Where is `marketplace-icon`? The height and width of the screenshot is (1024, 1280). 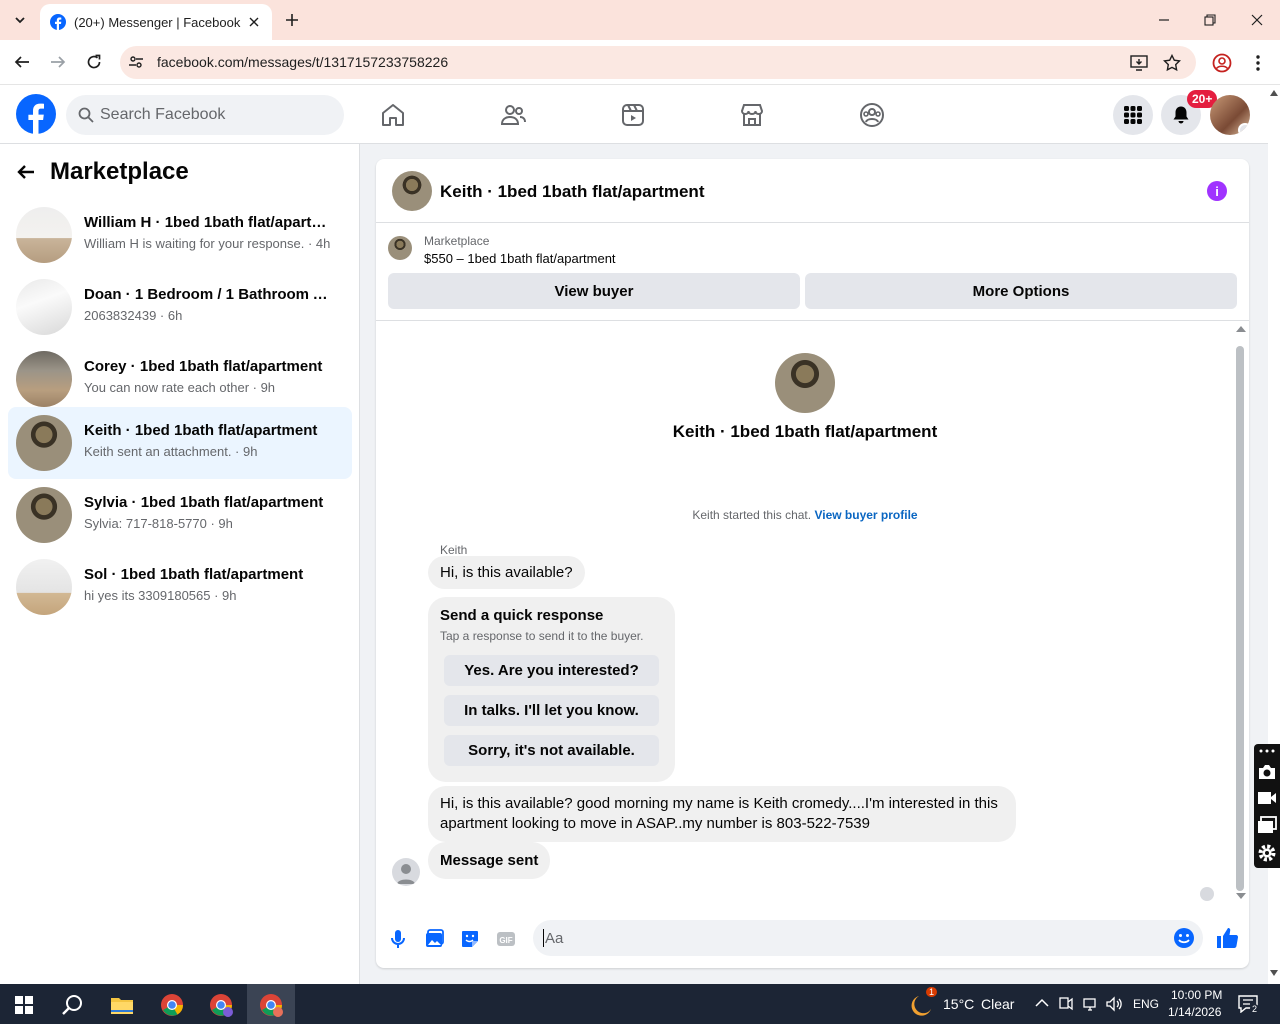 marketplace-icon is located at coordinates (752, 115).